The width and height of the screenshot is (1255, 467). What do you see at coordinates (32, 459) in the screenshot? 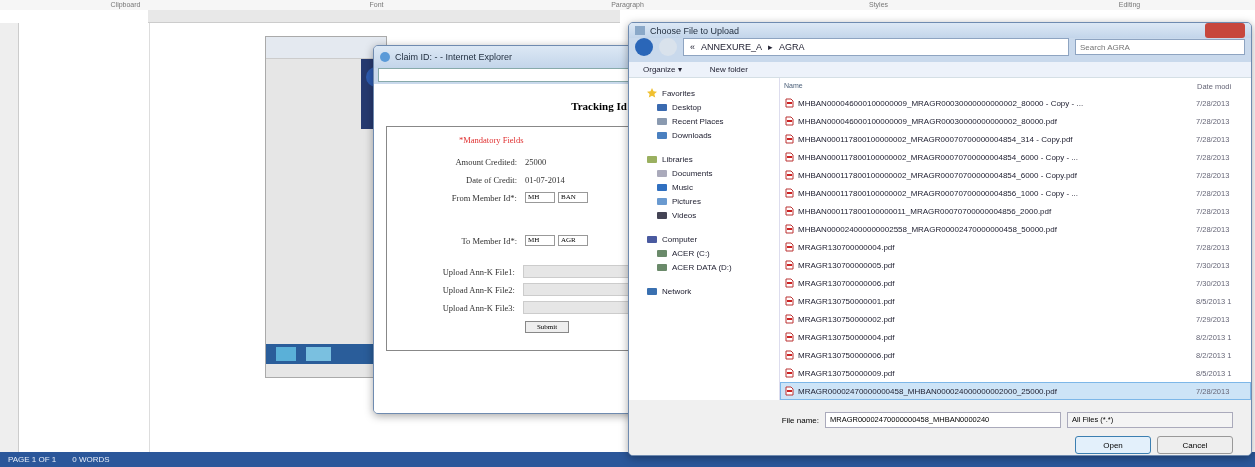
I see `status-text: PAGE 1 OF 1` at bounding box center [32, 459].